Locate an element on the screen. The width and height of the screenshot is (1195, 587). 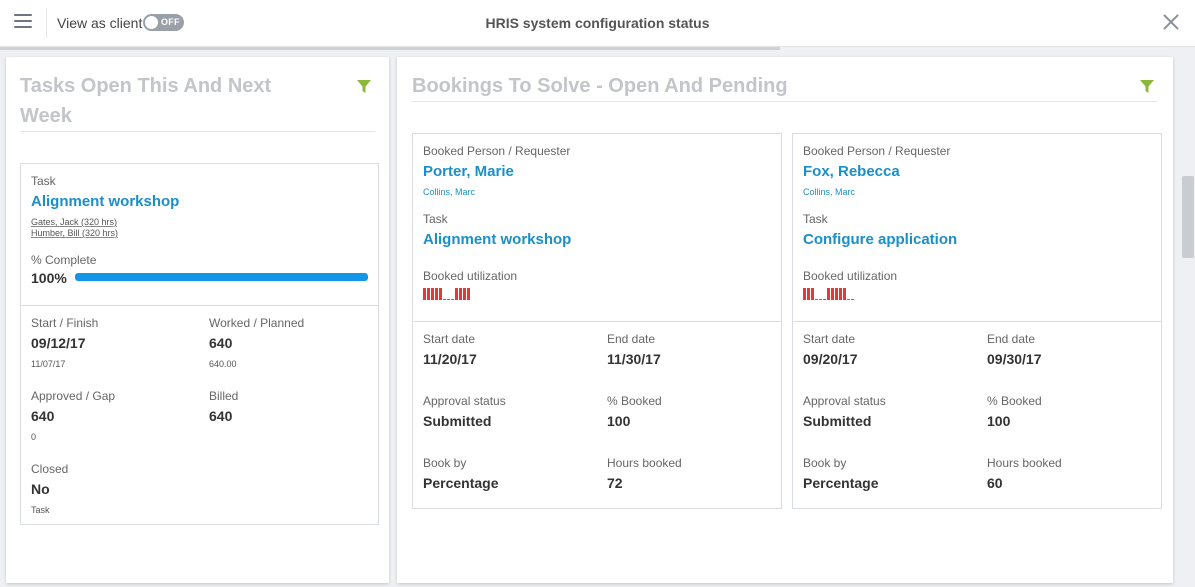
complete-label: % Complete is located at coordinates (64, 260).